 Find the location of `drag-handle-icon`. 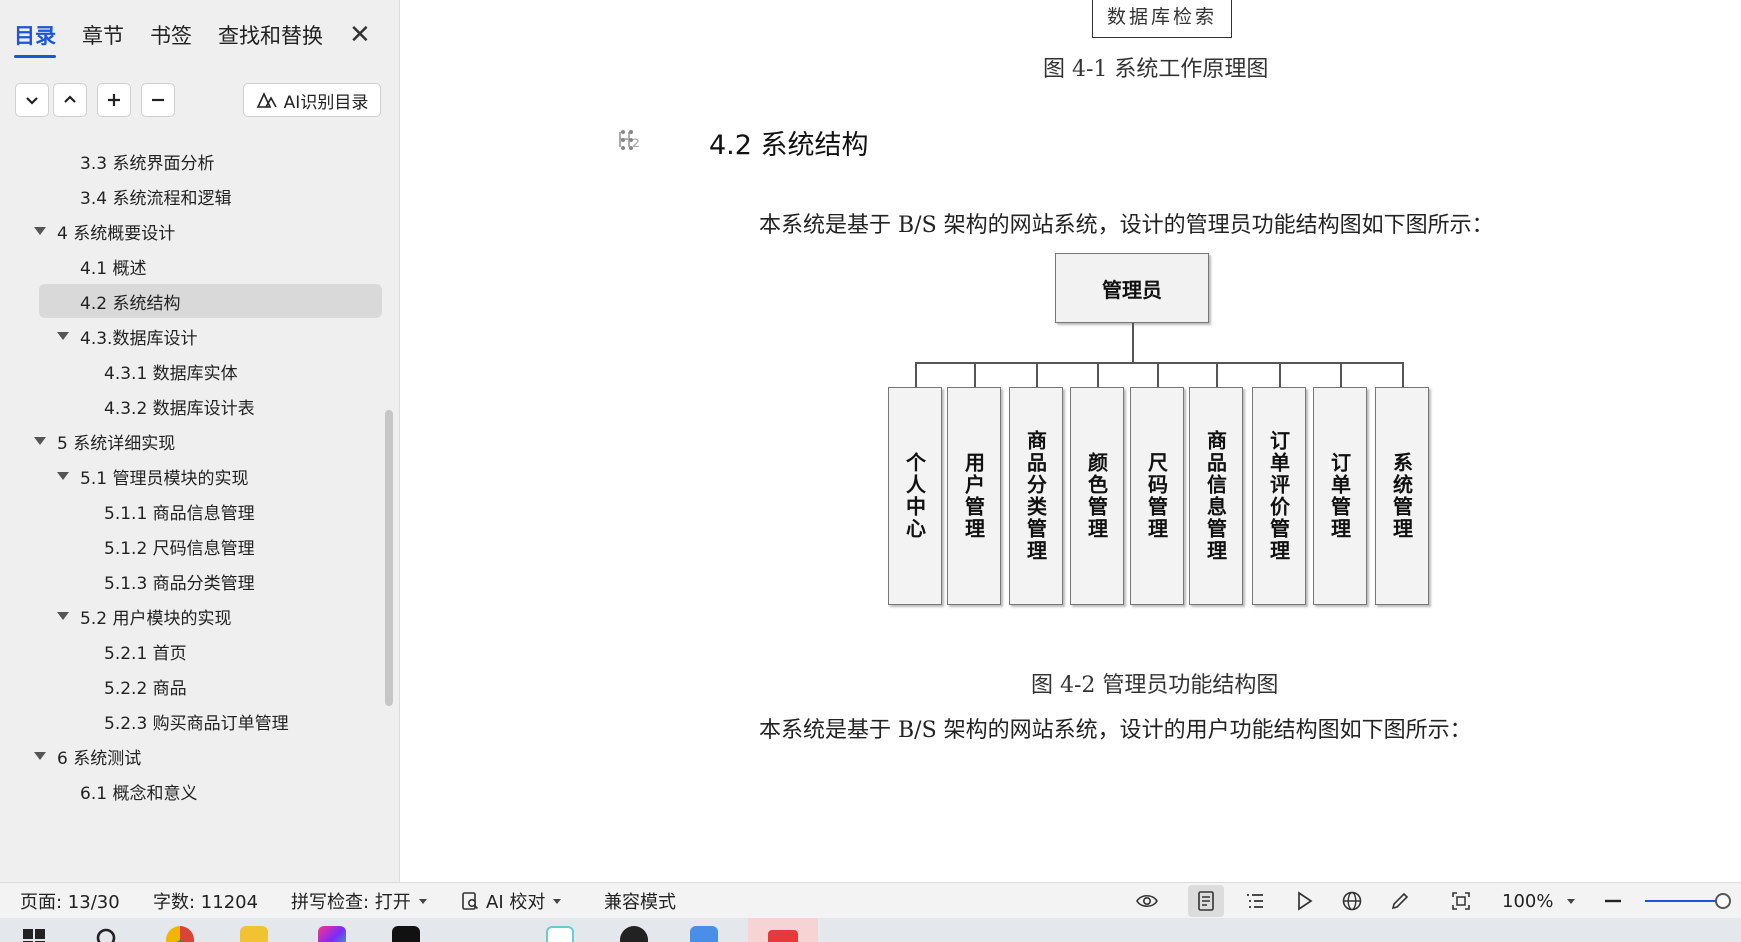

drag-handle-icon is located at coordinates (627, 140).